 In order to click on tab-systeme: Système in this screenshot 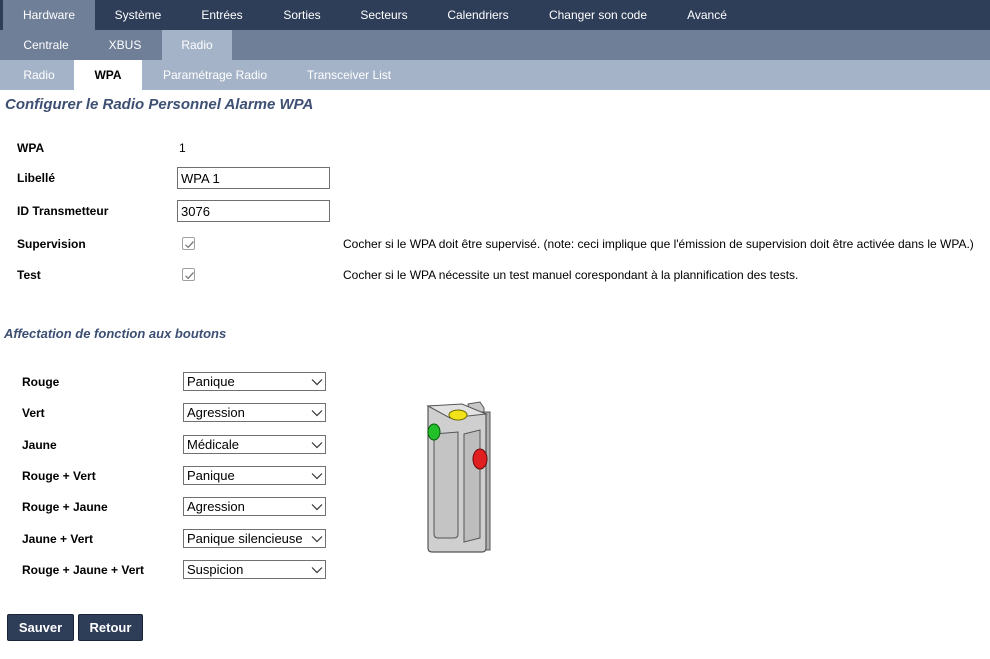, I will do `click(138, 15)`.